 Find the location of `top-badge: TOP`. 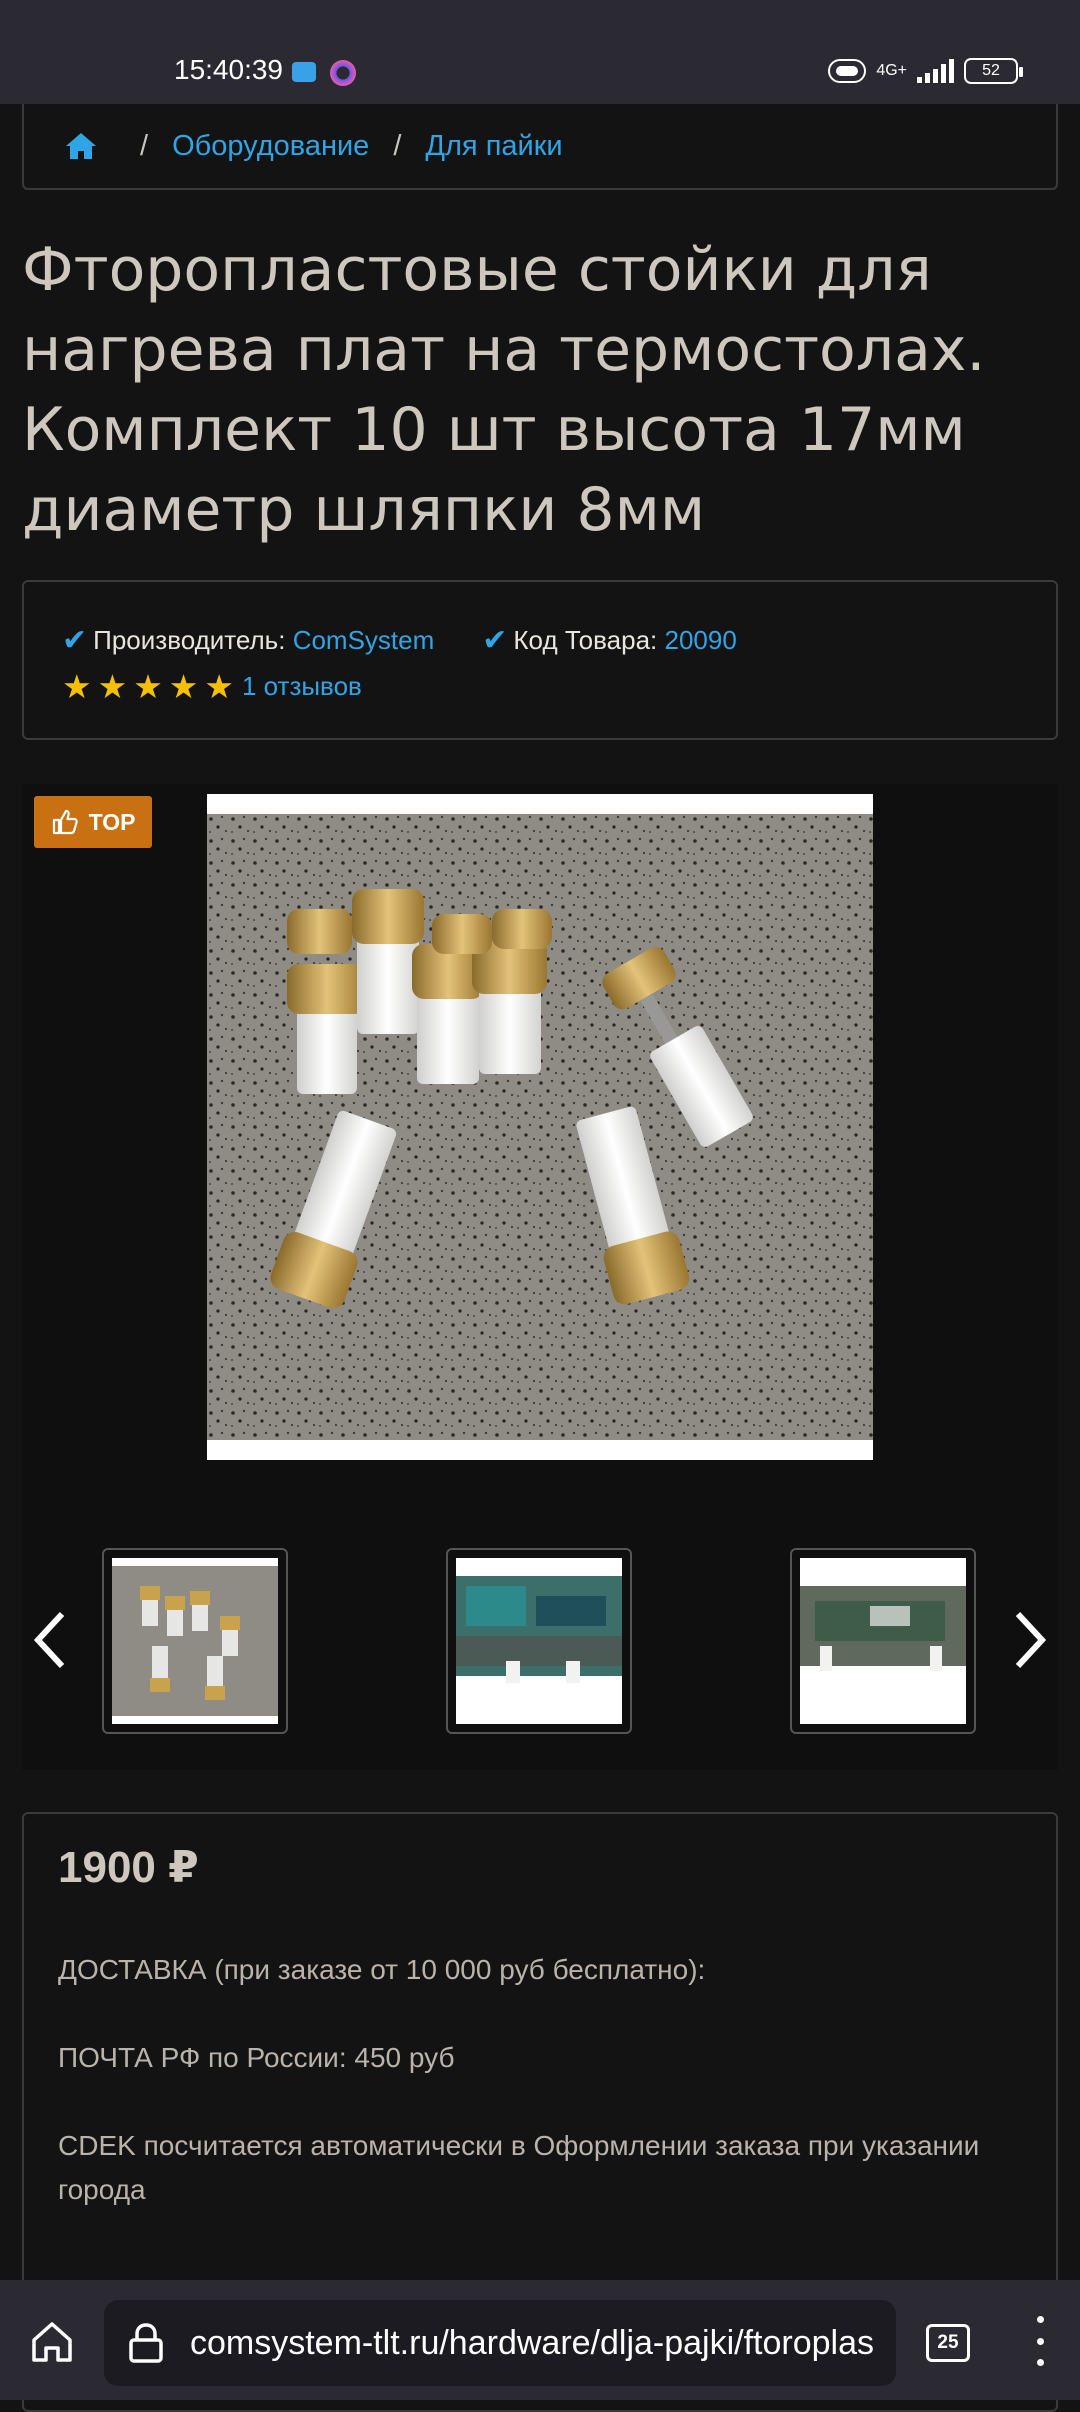

top-badge: TOP is located at coordinates (93, 822).